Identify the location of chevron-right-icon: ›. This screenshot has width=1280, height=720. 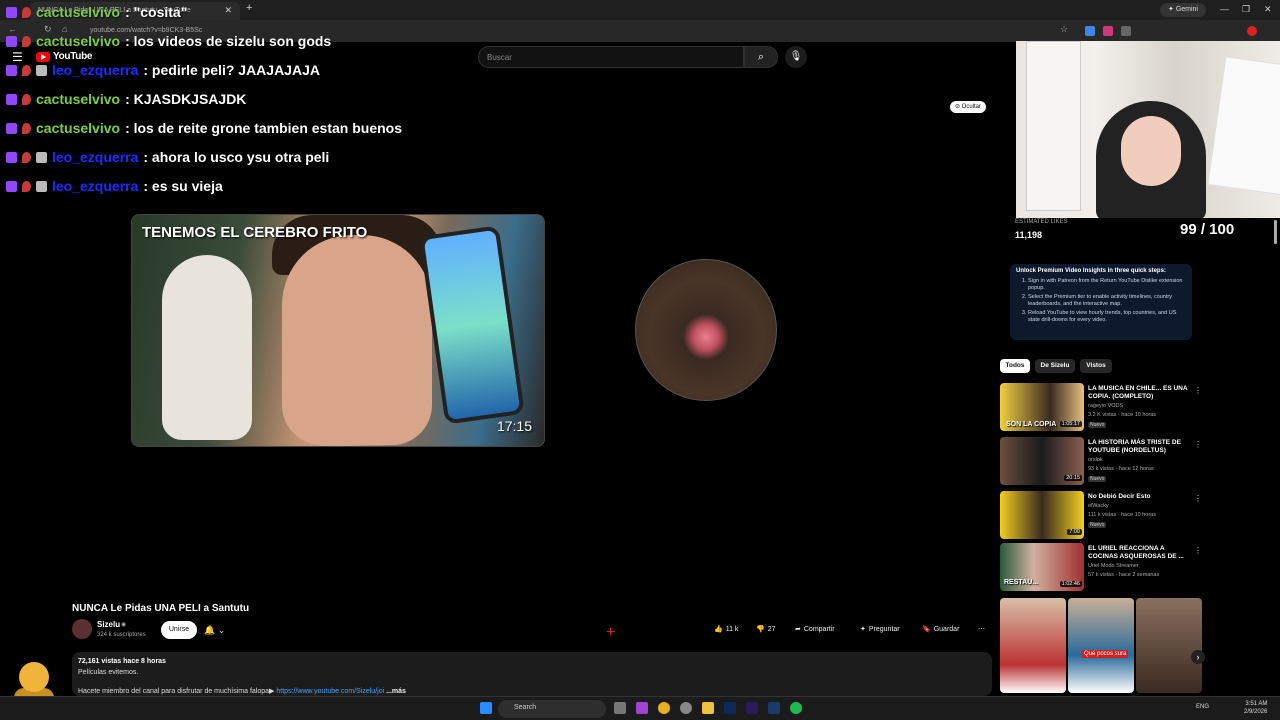
(1198, 657).